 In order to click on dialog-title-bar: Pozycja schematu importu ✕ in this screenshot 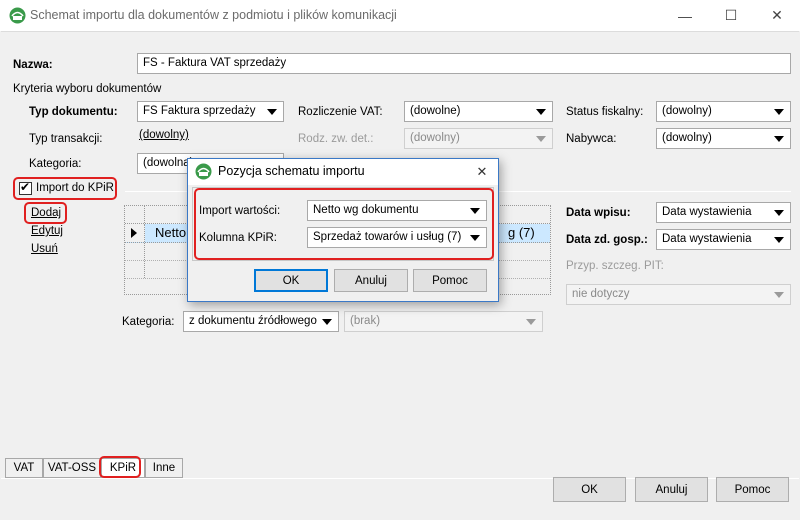, I will do `click(343, 172)`.